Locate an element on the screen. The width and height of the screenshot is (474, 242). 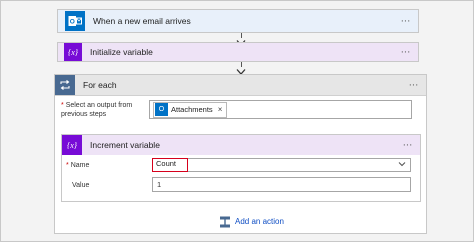
increment-variable-title: Increment variable is located at coordinates (125, 145).